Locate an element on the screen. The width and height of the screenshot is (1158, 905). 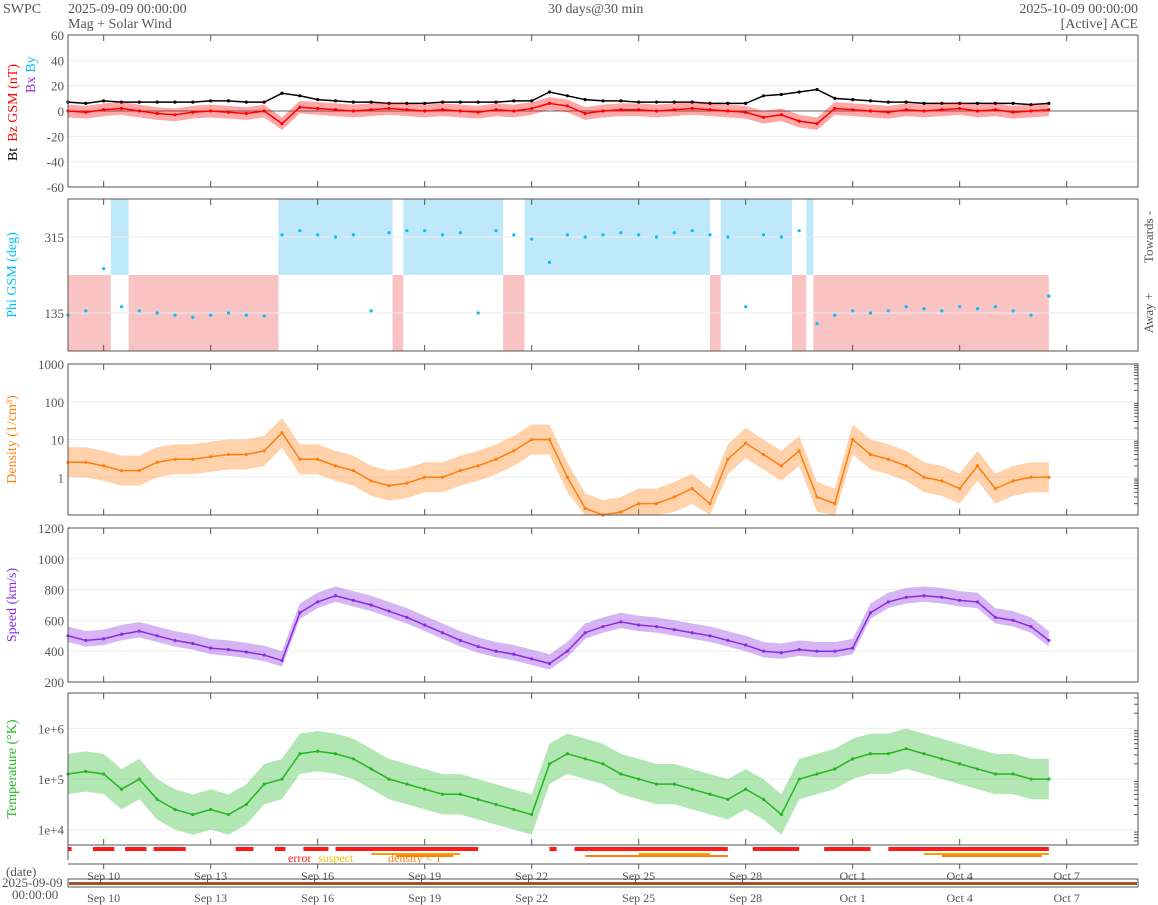
timeline-tick-label: Oct 7 is located at coordinates (1067, 898).